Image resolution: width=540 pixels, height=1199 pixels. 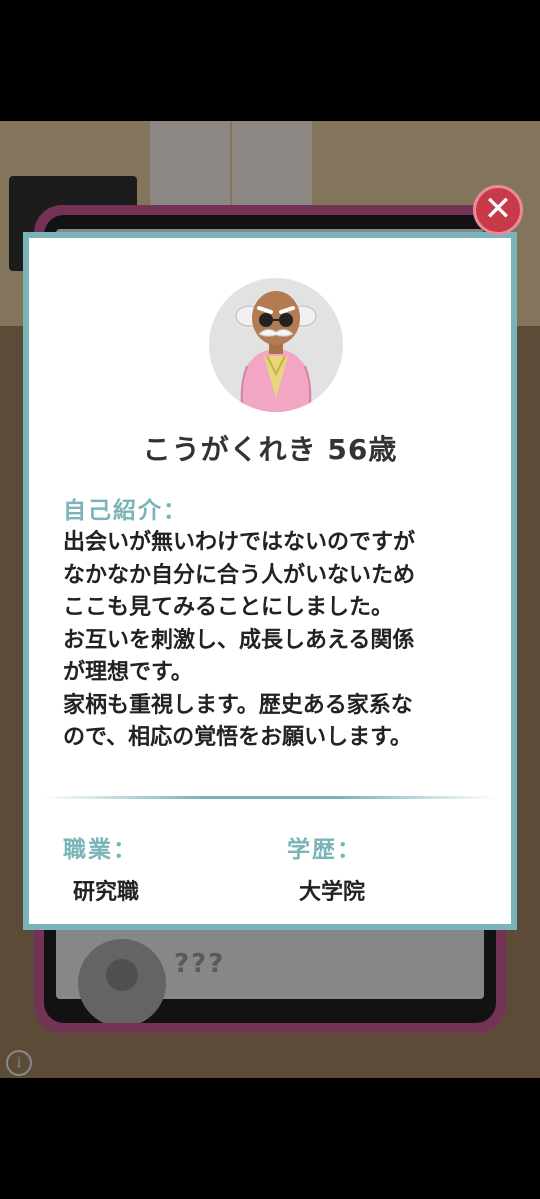 I want to click on close-icon: ✕, so click(x=498, y=209).